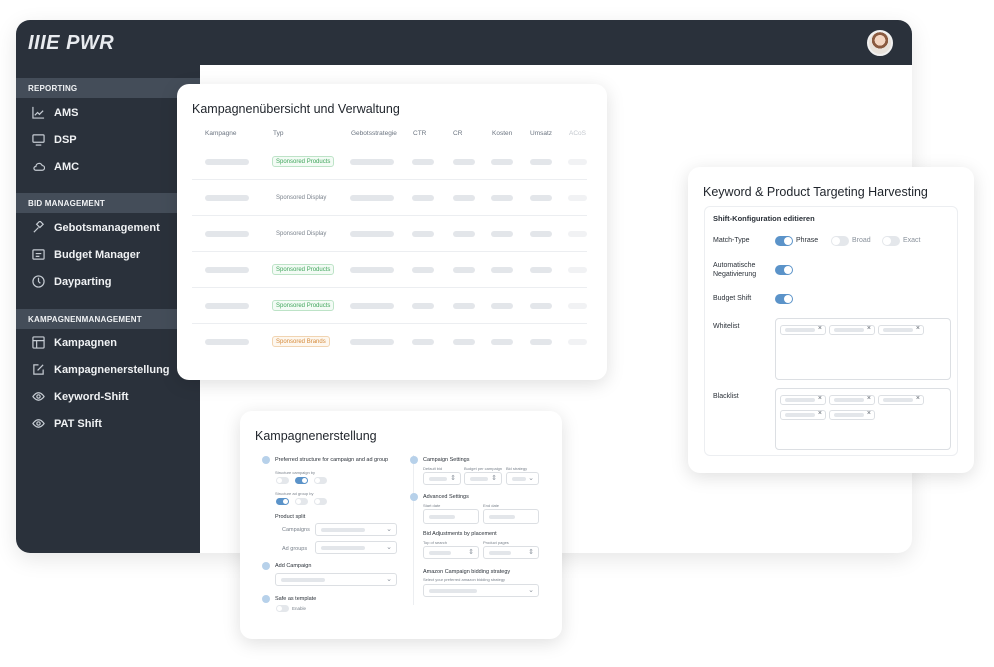  Describe the element at coordinates (541, 133) in the screenshot. I see `column-header: Umsatz` at that location.